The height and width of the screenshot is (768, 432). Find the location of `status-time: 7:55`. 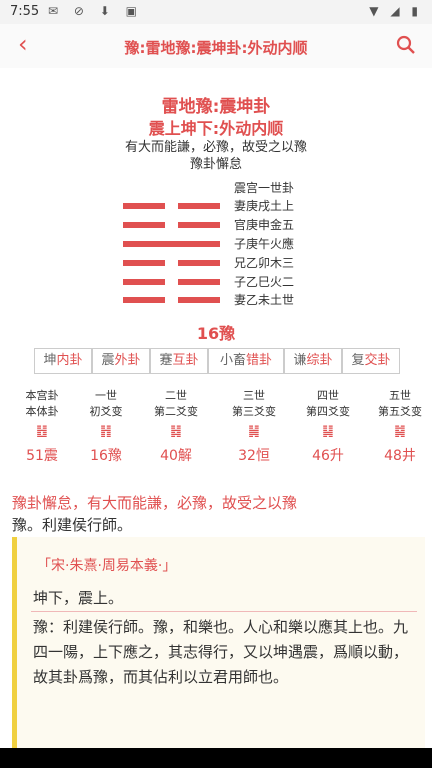

status-time: 7:55 is located at coordinates (25, 11).